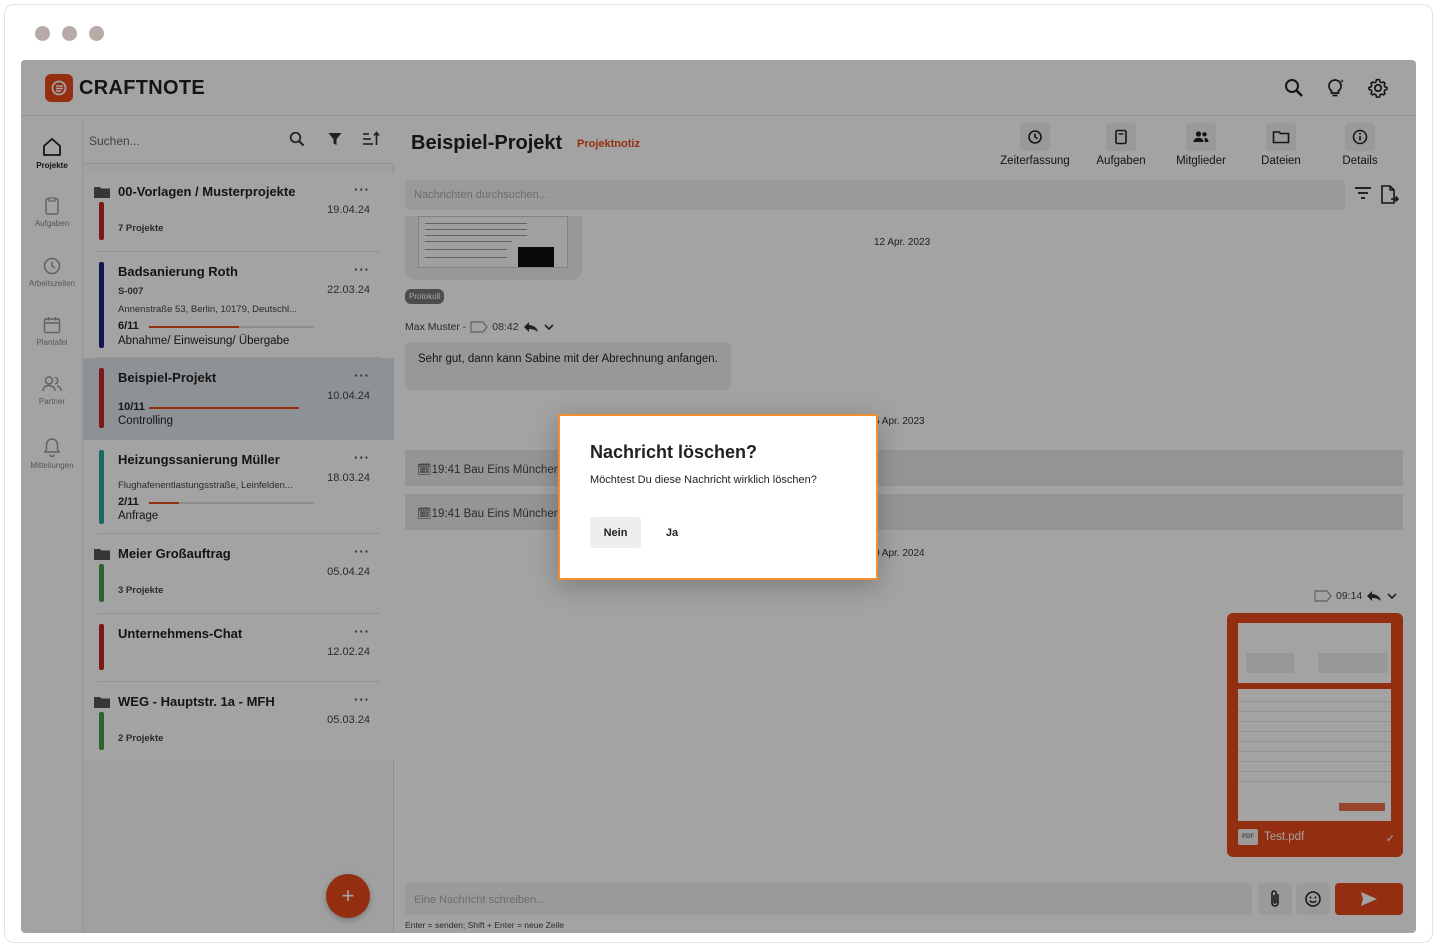 This screenshot has height=947, width=1437. I want to click on window-controls, so click(69, 33).